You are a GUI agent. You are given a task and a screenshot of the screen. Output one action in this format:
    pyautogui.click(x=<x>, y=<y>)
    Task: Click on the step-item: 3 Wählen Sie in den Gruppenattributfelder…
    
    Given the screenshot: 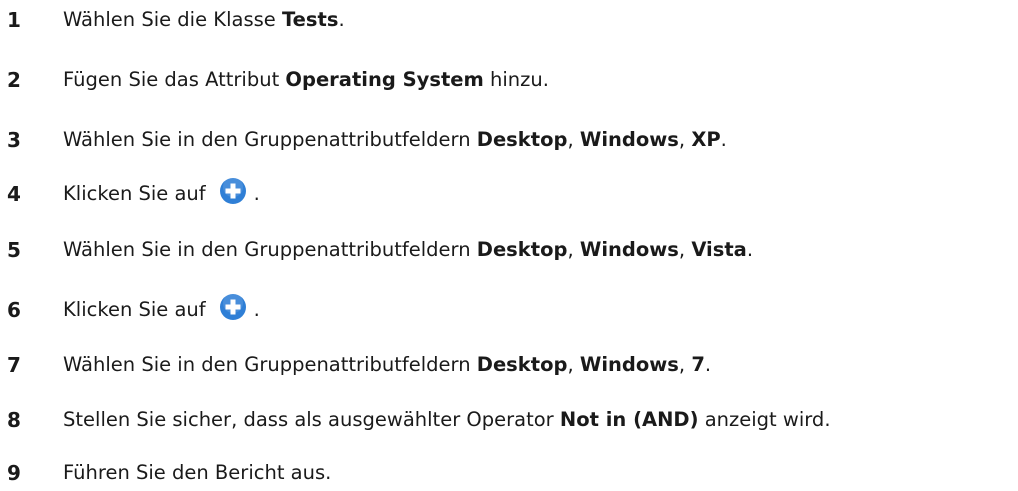 What is the action you would take?
    pyautogui.click(x=509, y=140)
    